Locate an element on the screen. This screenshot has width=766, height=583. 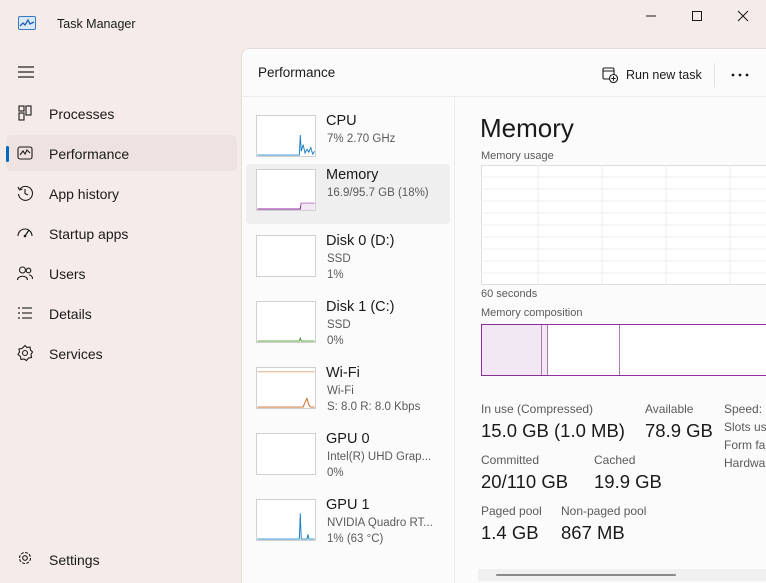
nav-item-users: Users is located at coordinates (121, 273).